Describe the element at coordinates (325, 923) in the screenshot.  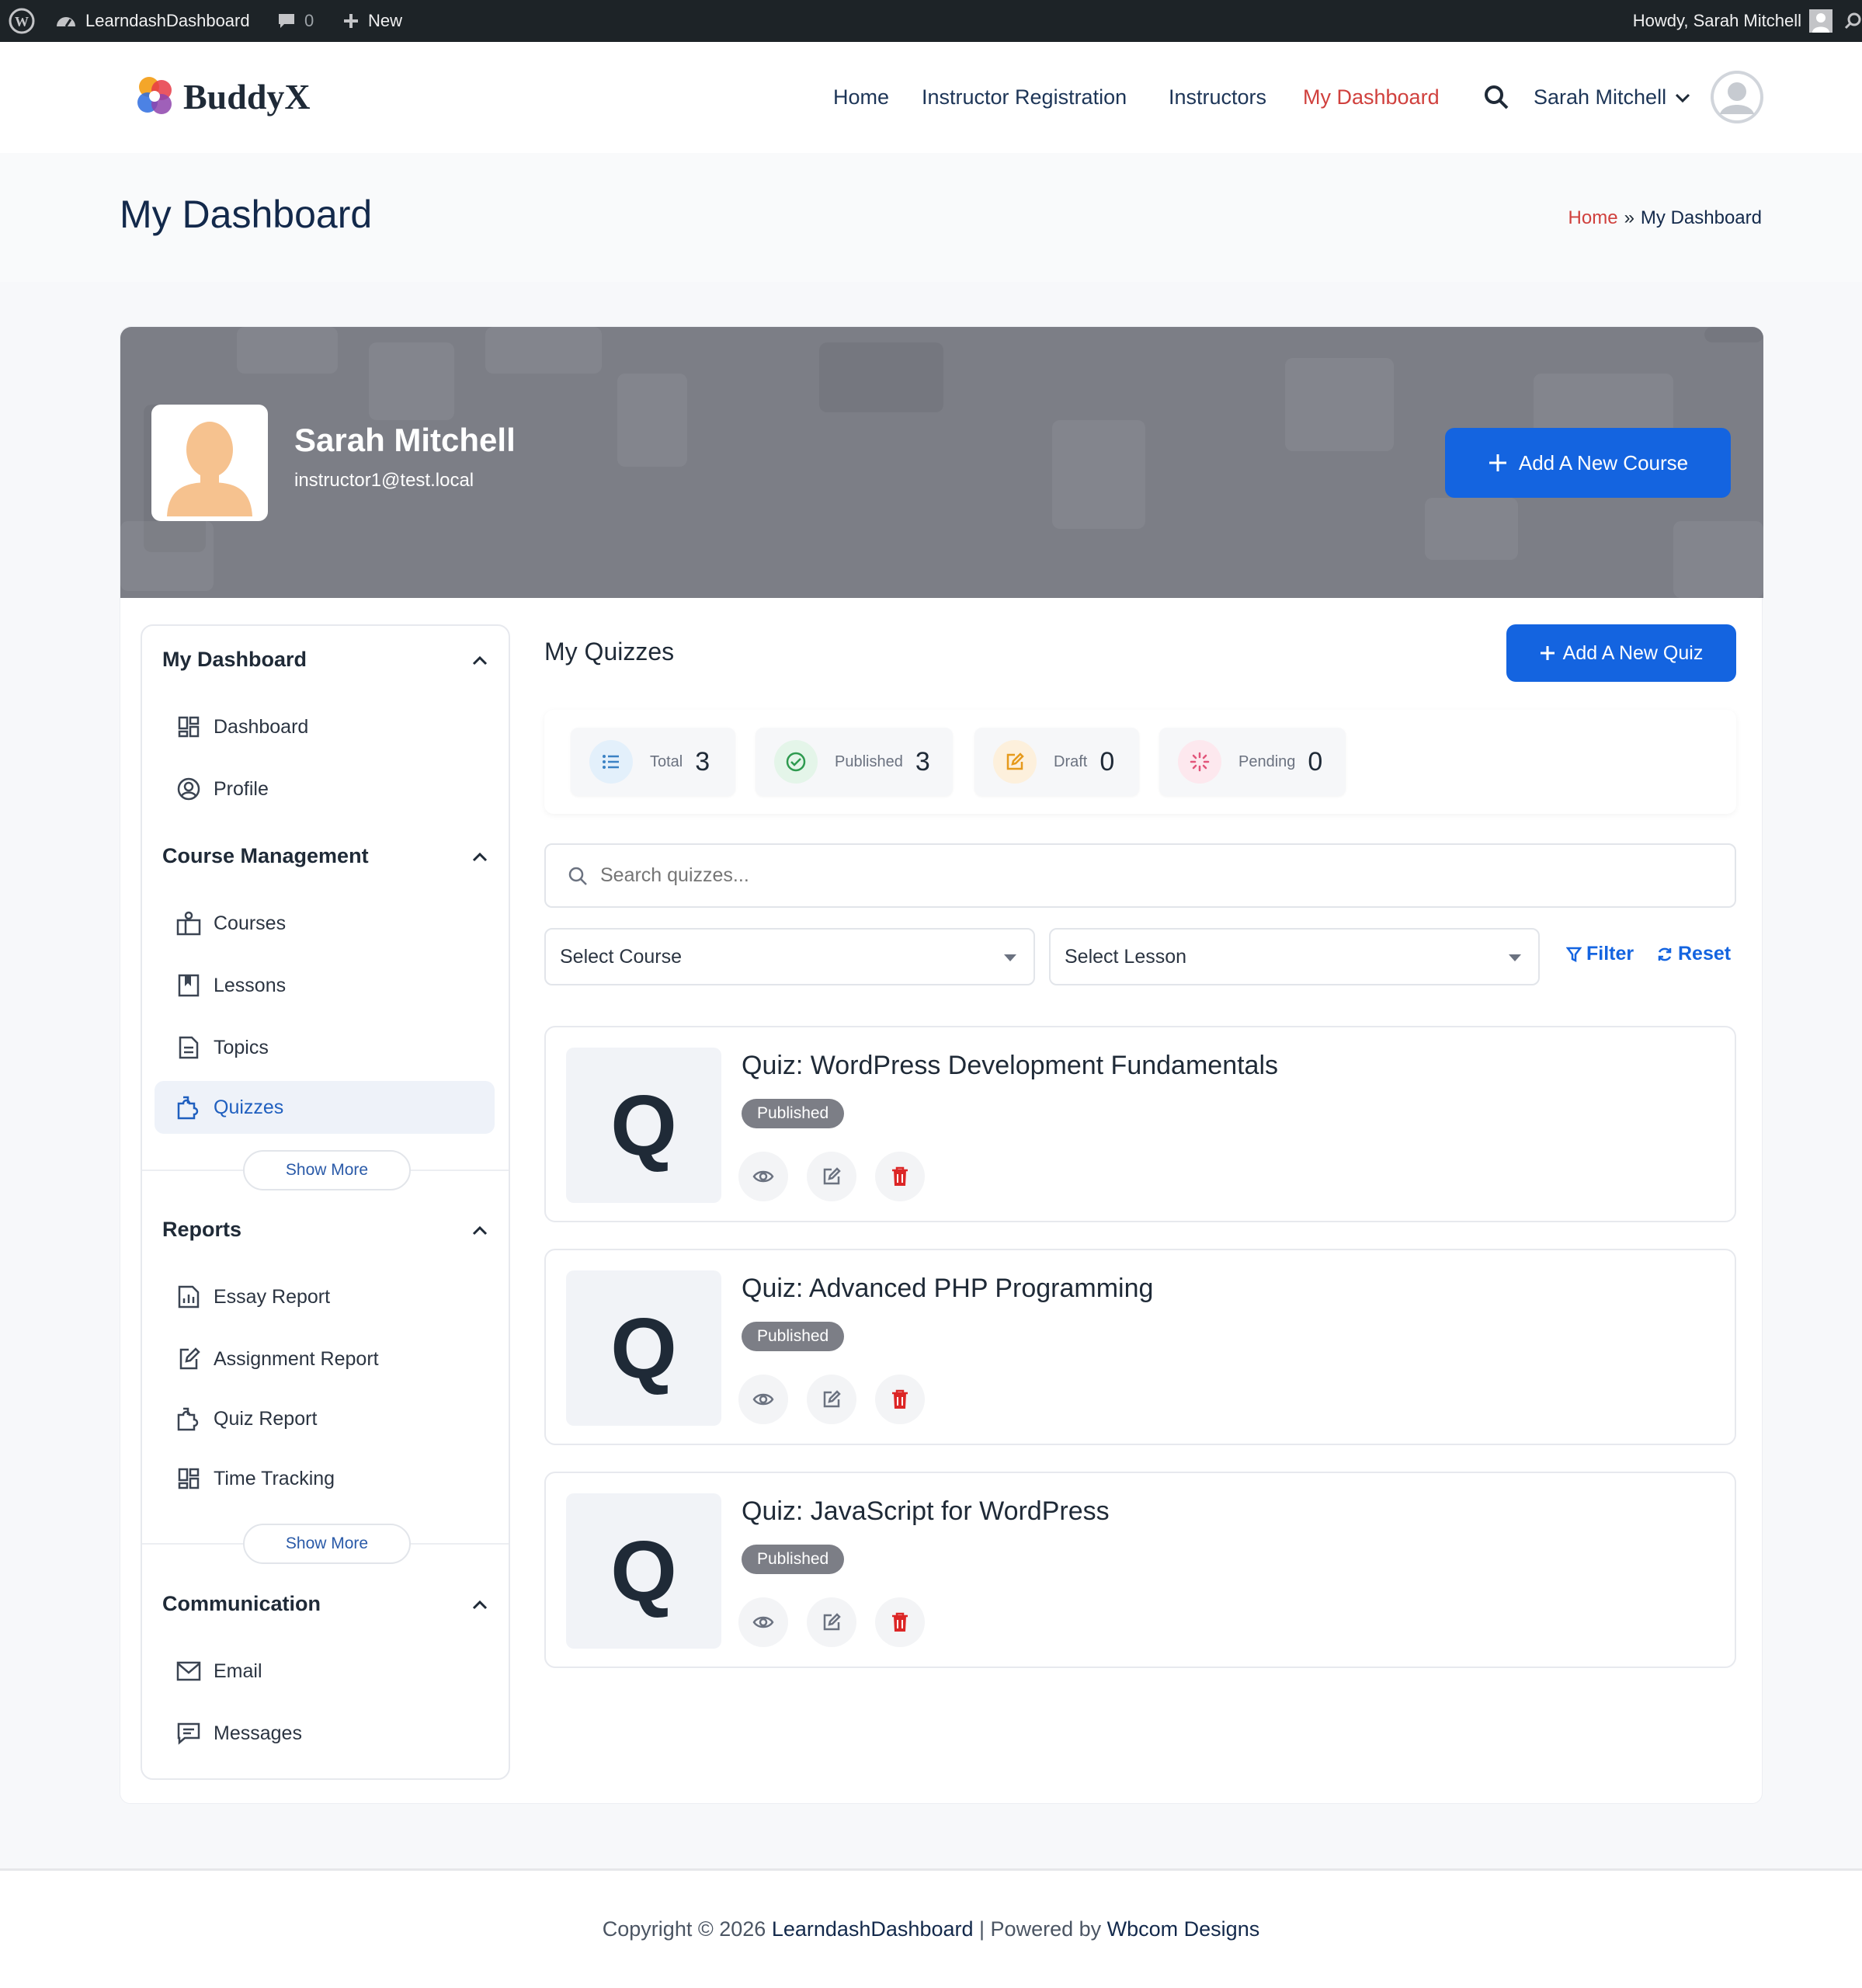
I see `sidebar-item-courses: Courses` at that location.